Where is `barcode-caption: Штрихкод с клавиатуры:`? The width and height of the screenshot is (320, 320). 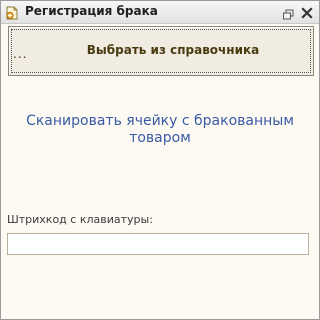 barcode-caption: Штрихкод с клавиатуры: is located at coordinates (80, 219).